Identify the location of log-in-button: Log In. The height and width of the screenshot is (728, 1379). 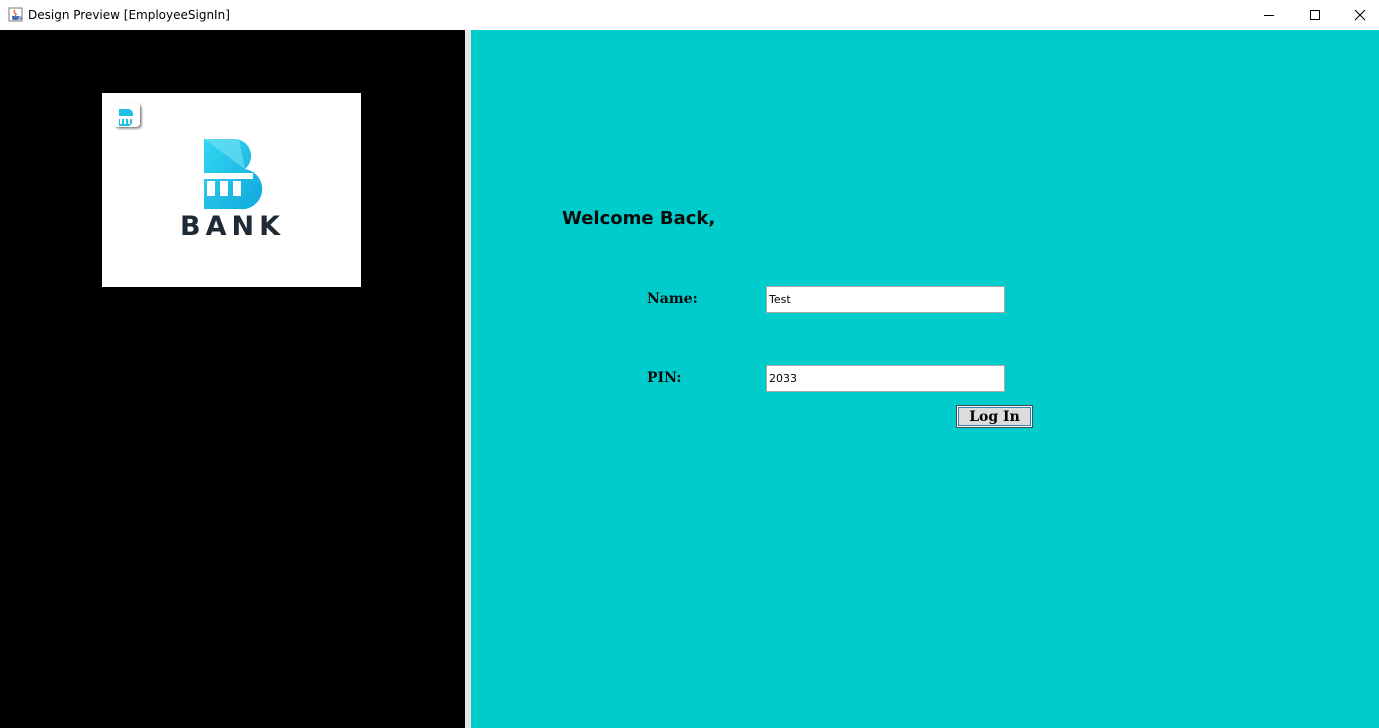
(994, 416).